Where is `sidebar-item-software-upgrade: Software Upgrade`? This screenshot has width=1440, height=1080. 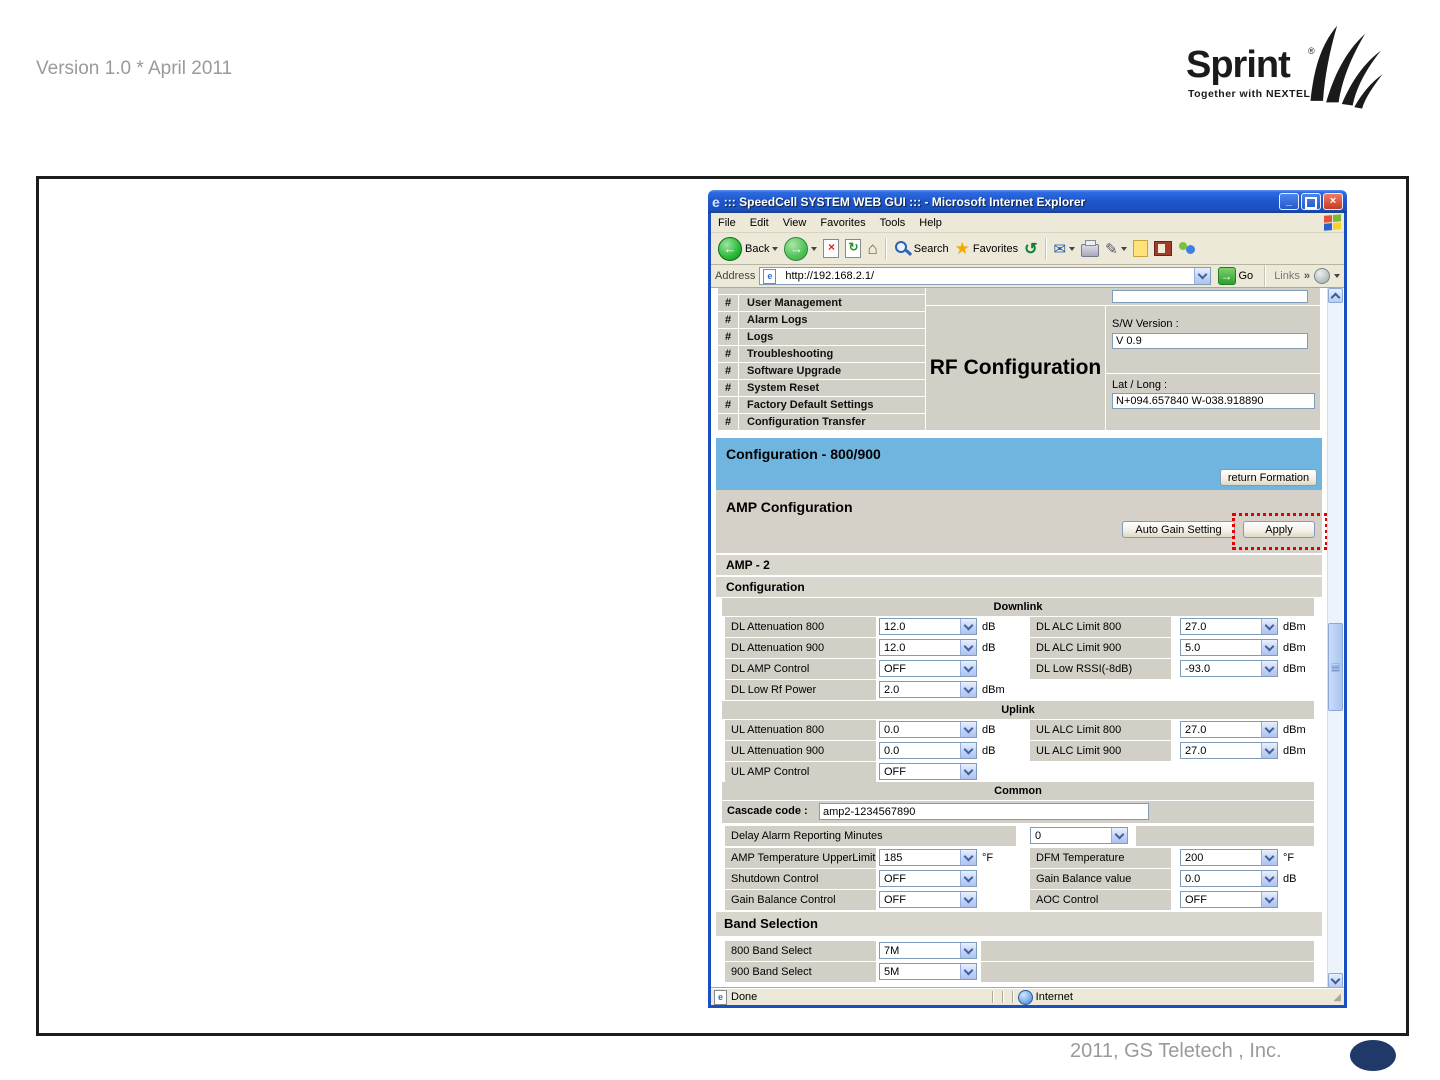
sidebar-item-software-upgrade: Software Upgrade is located at coordinates (832, 371).